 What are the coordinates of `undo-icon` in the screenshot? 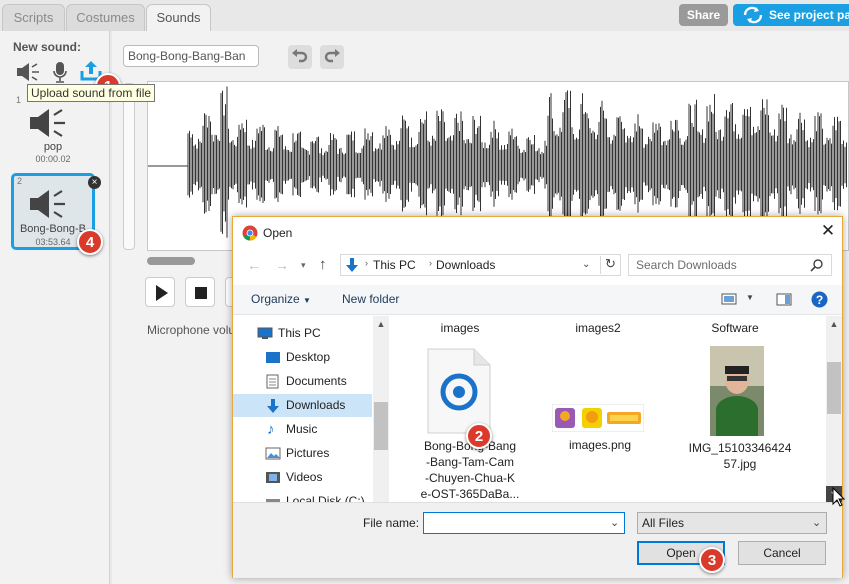 It's located at (300, 56).